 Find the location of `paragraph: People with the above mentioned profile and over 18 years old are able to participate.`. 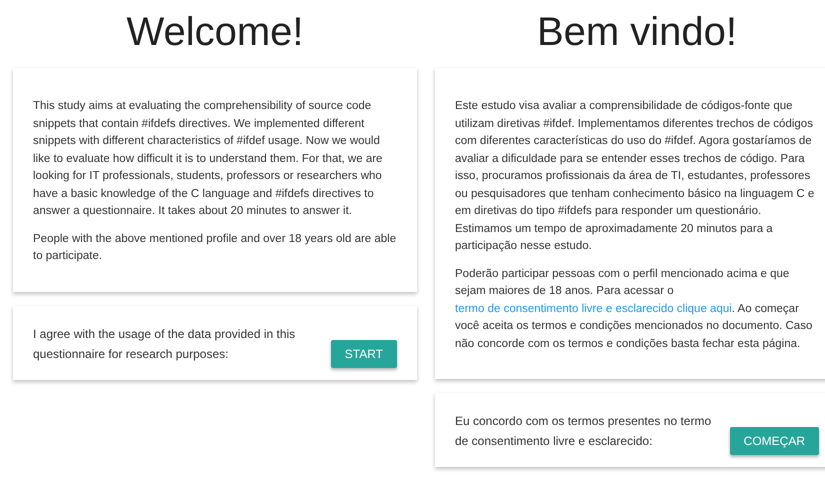

paragraph: People with the above mentioned profile and over 18 years old are able to participate. is located at coordinates (215, 248).